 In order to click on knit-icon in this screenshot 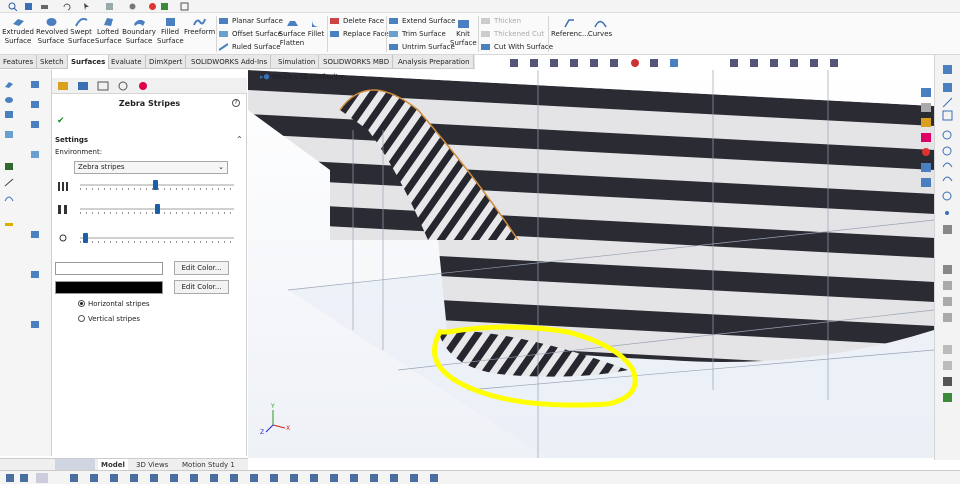, I will do `click(35, 324)`.